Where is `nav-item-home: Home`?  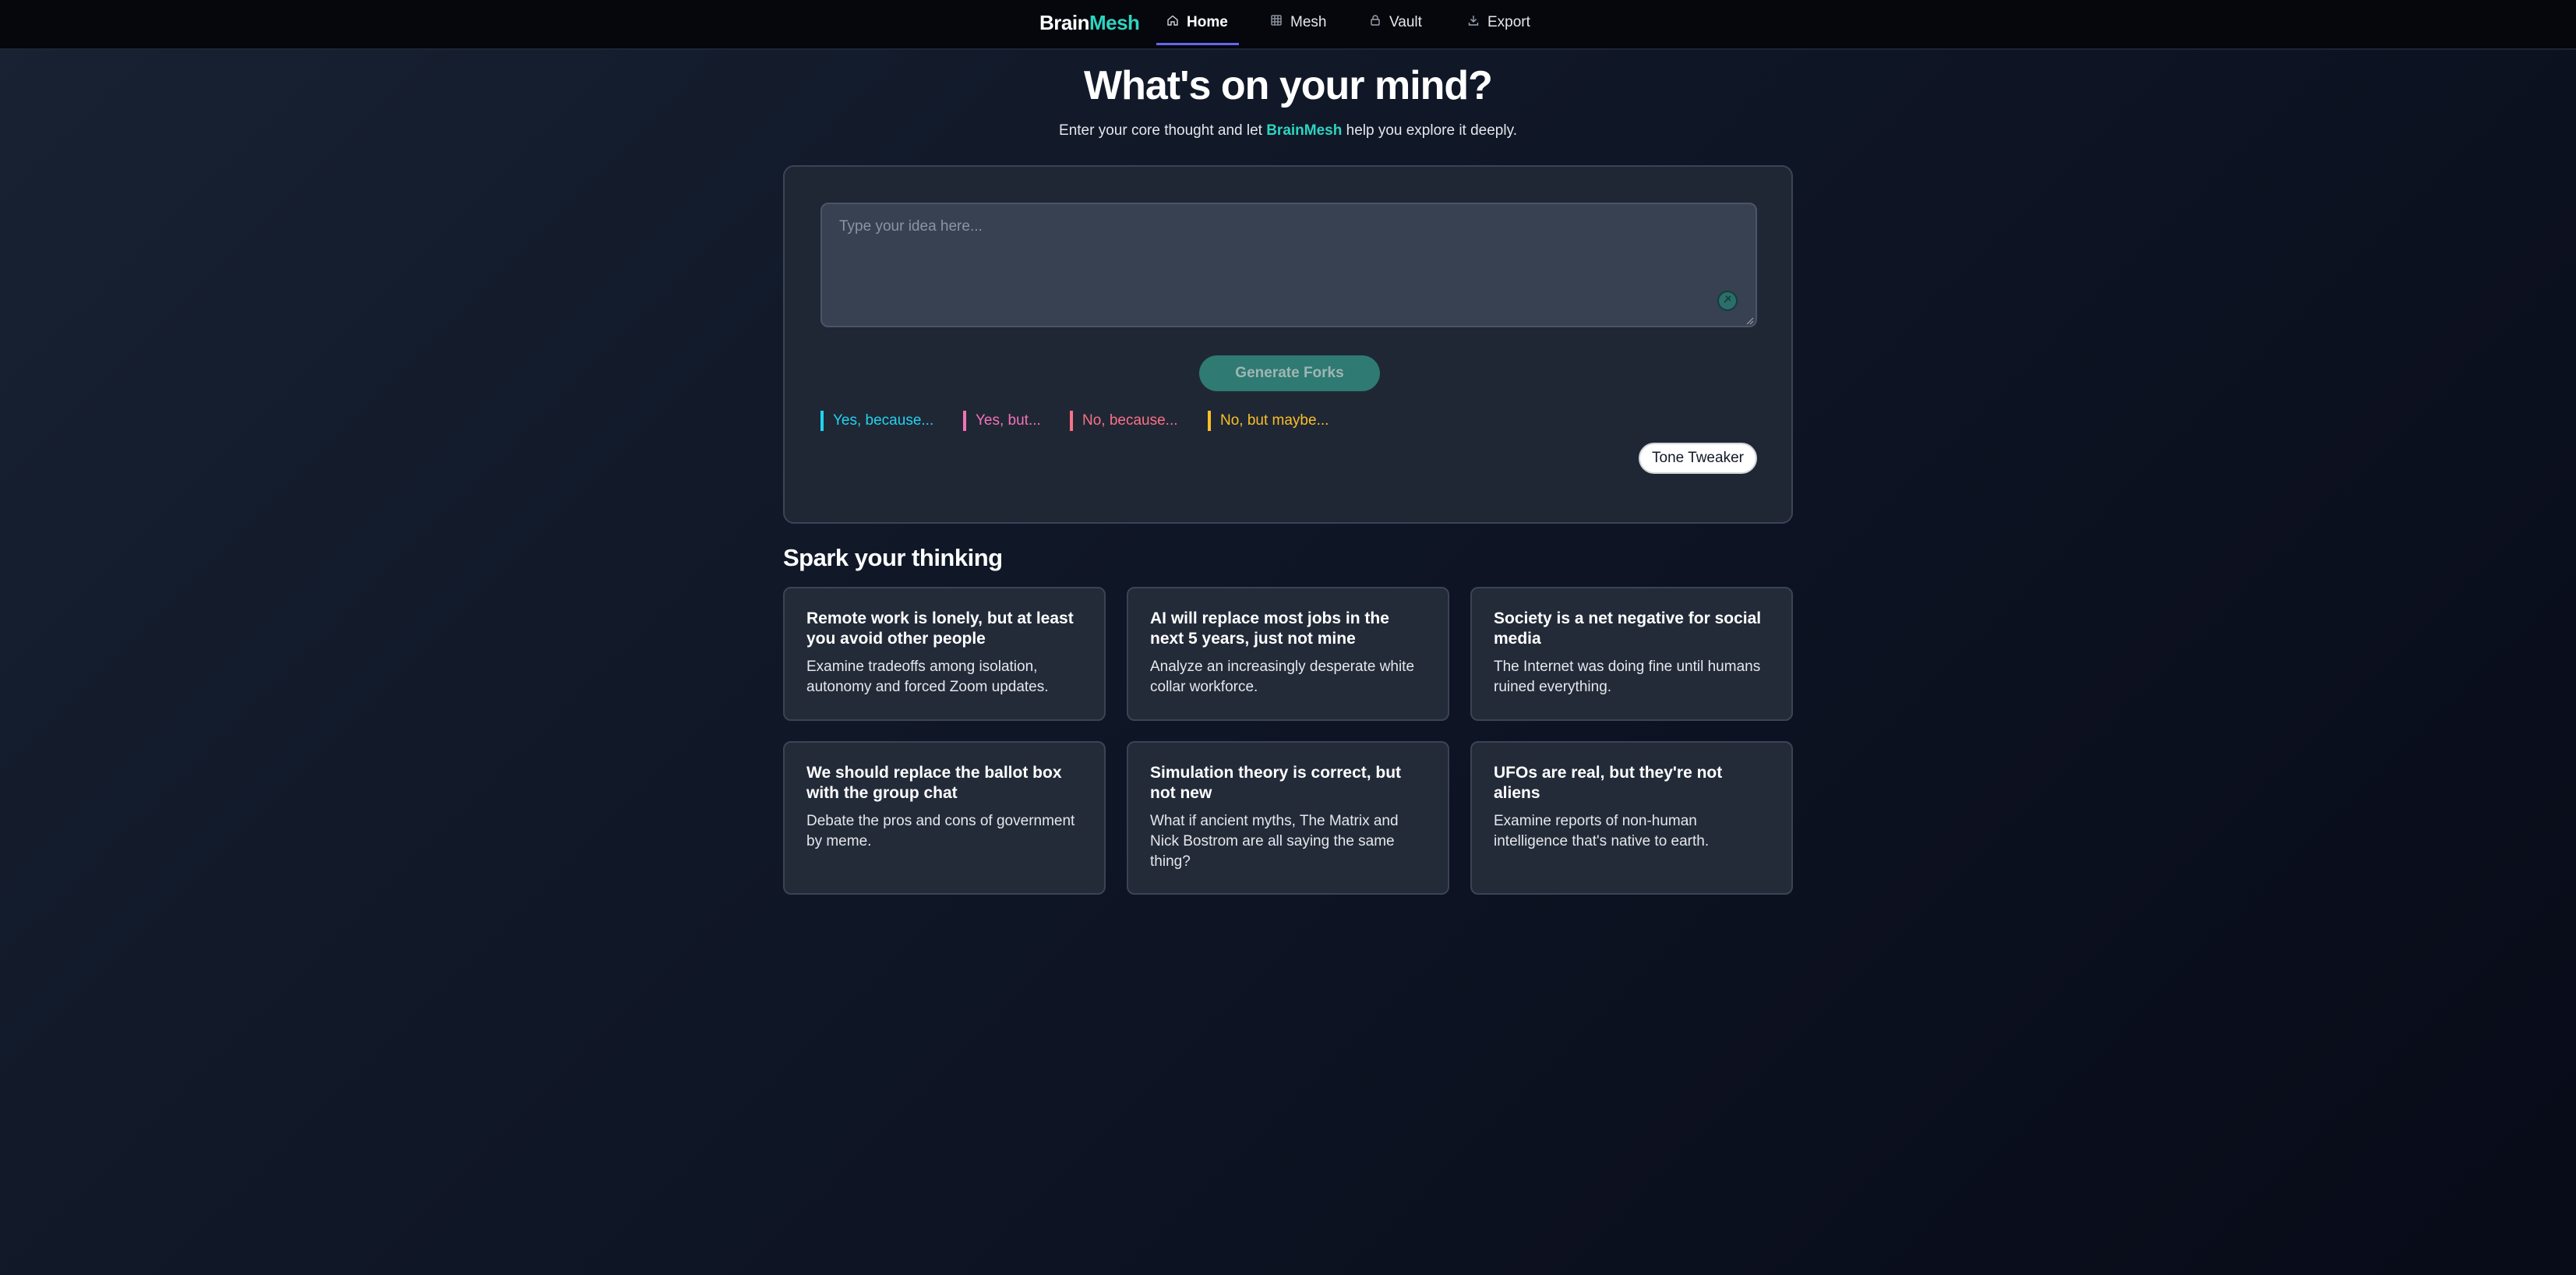
nav-item-home: Home is located at coordinates (1197, 22).